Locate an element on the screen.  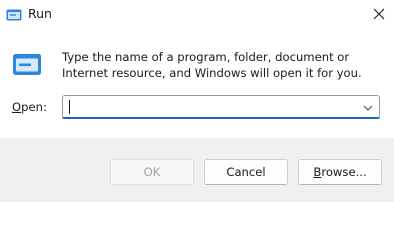
close-icon is located at coordinates (379, 14).